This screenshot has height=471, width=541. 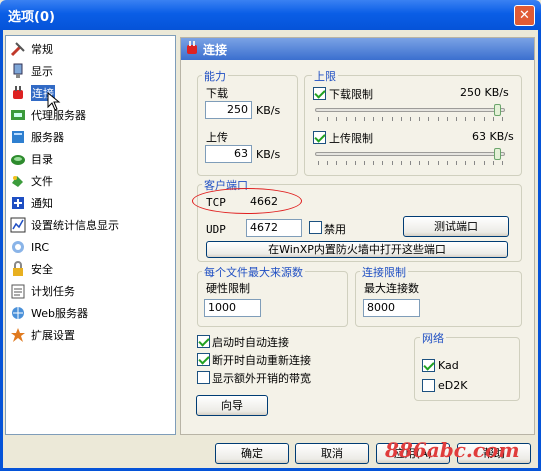 What do you see at coordinates (228, 110) in the screenshot?
I see `download-capacity-input: 250` at bounding box center [228, 110].